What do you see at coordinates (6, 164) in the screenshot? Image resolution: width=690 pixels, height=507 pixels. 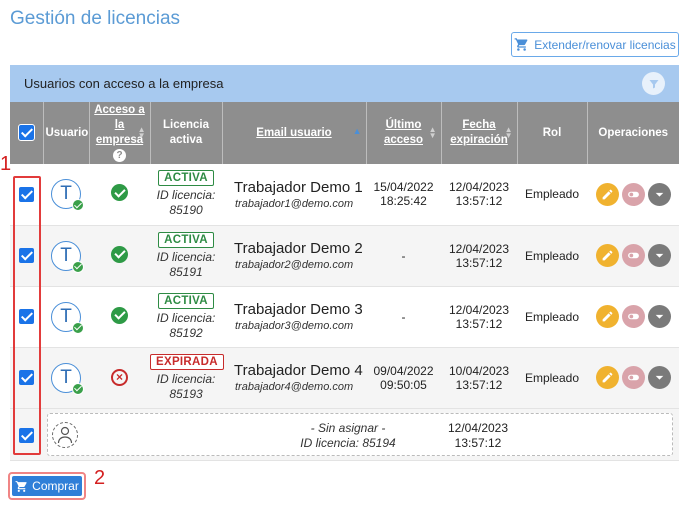 I see `annotation-marker-1: 1` at bounding box center [6, 164].